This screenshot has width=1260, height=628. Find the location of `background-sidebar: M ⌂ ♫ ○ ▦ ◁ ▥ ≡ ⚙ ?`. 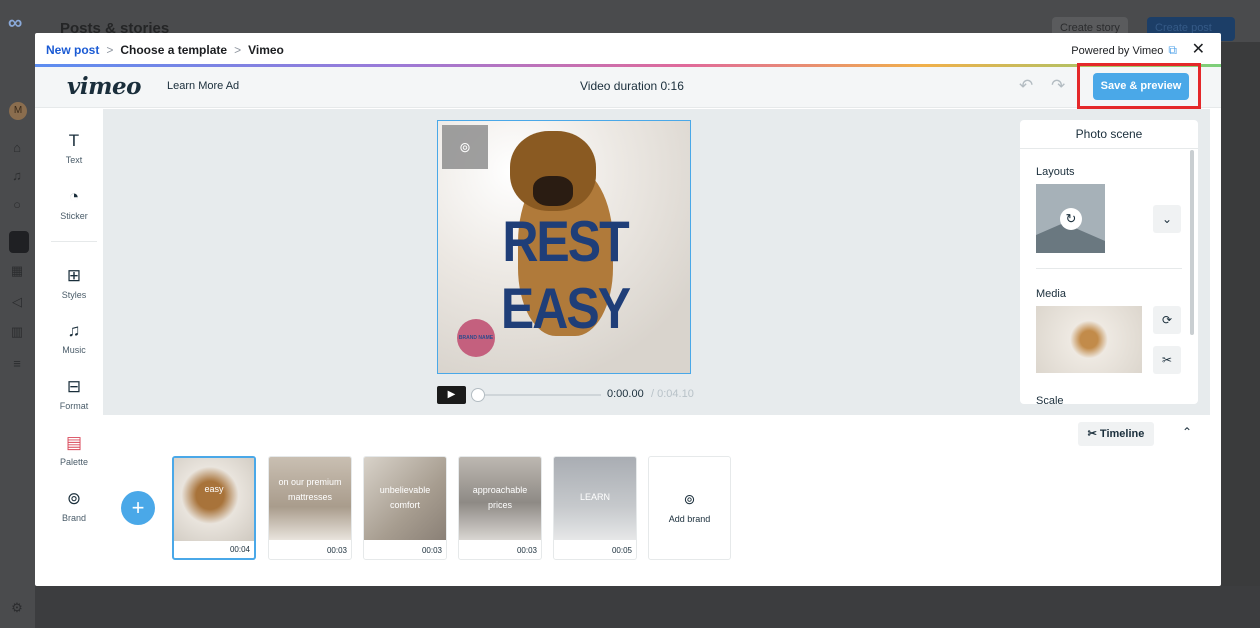

background-sidebar: M ⌂ ♫ ○ ▦ ◁ ▥ ≡ ⚙ ? is located at coordinates (17, 335).